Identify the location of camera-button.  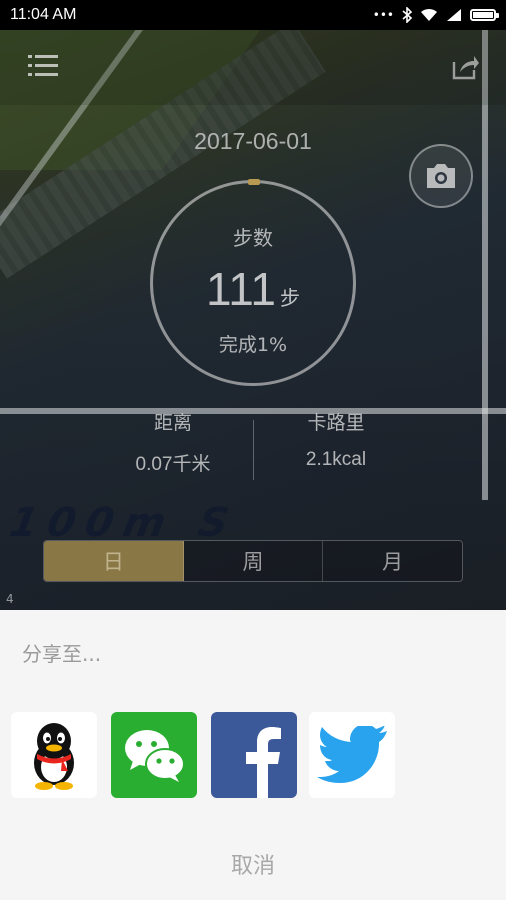
(441, 176).